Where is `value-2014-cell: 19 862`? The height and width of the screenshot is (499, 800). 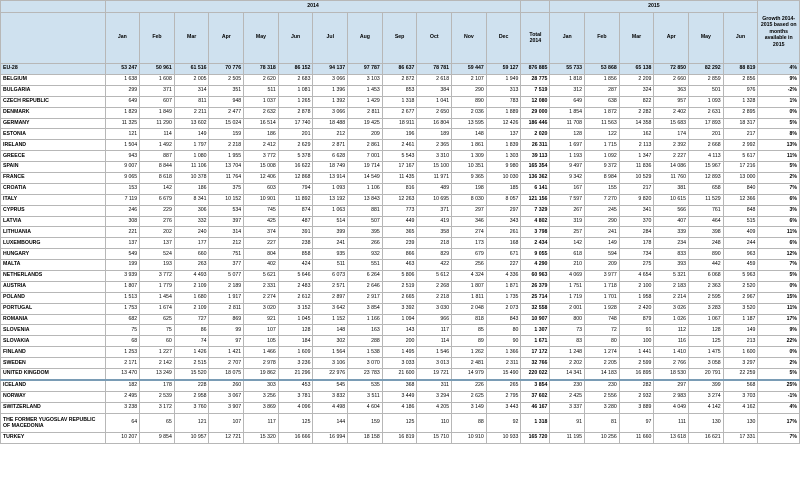 value-2014-cell: 19 862 is located at coordinates (261, 374).